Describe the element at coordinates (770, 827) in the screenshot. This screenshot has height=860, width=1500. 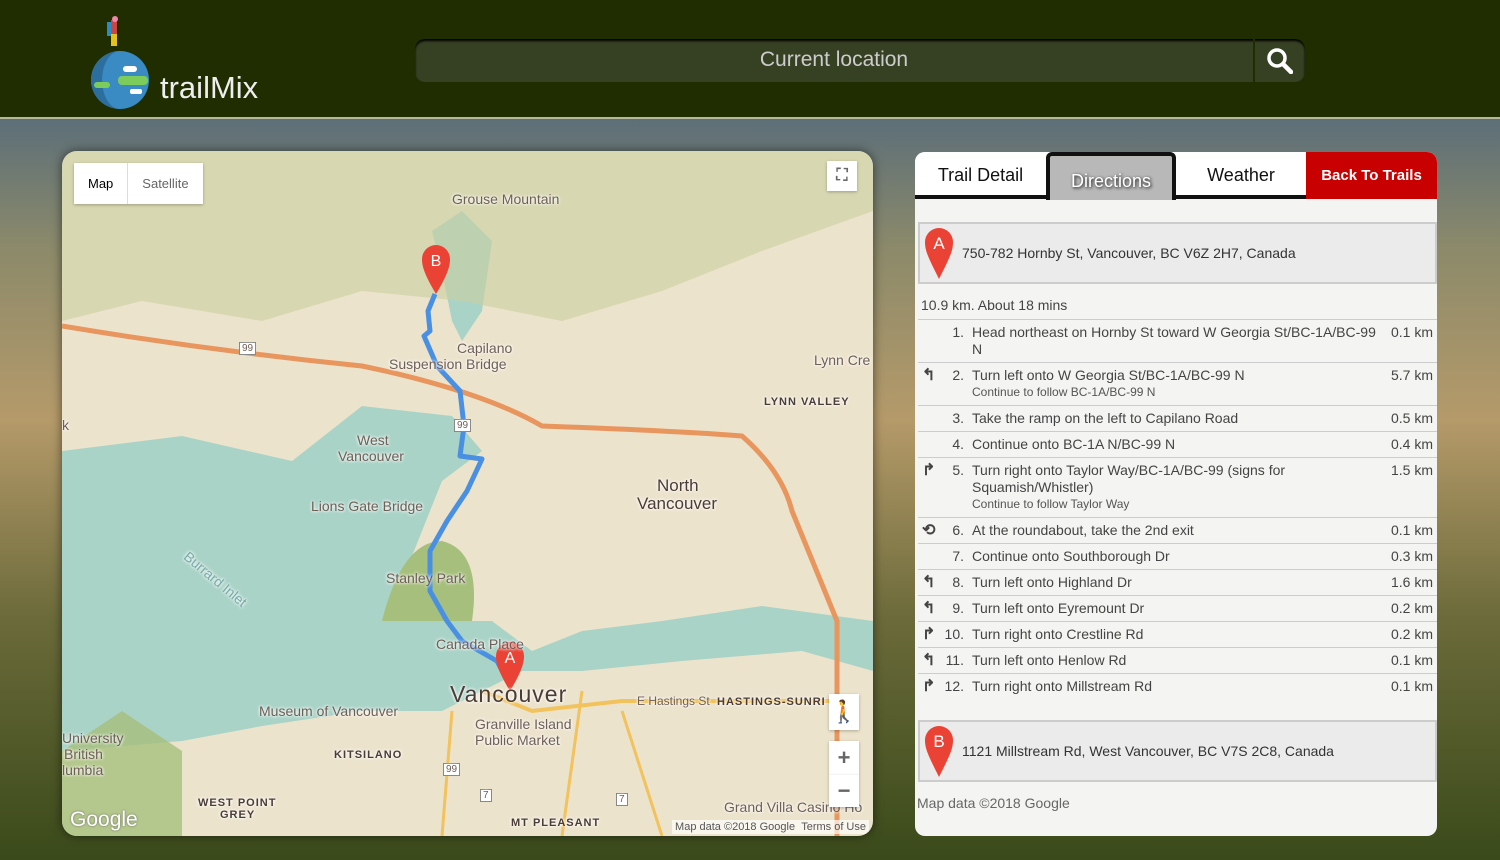
I see `map-attribution: Map data ©2018 Google Terms of Use` at that location.